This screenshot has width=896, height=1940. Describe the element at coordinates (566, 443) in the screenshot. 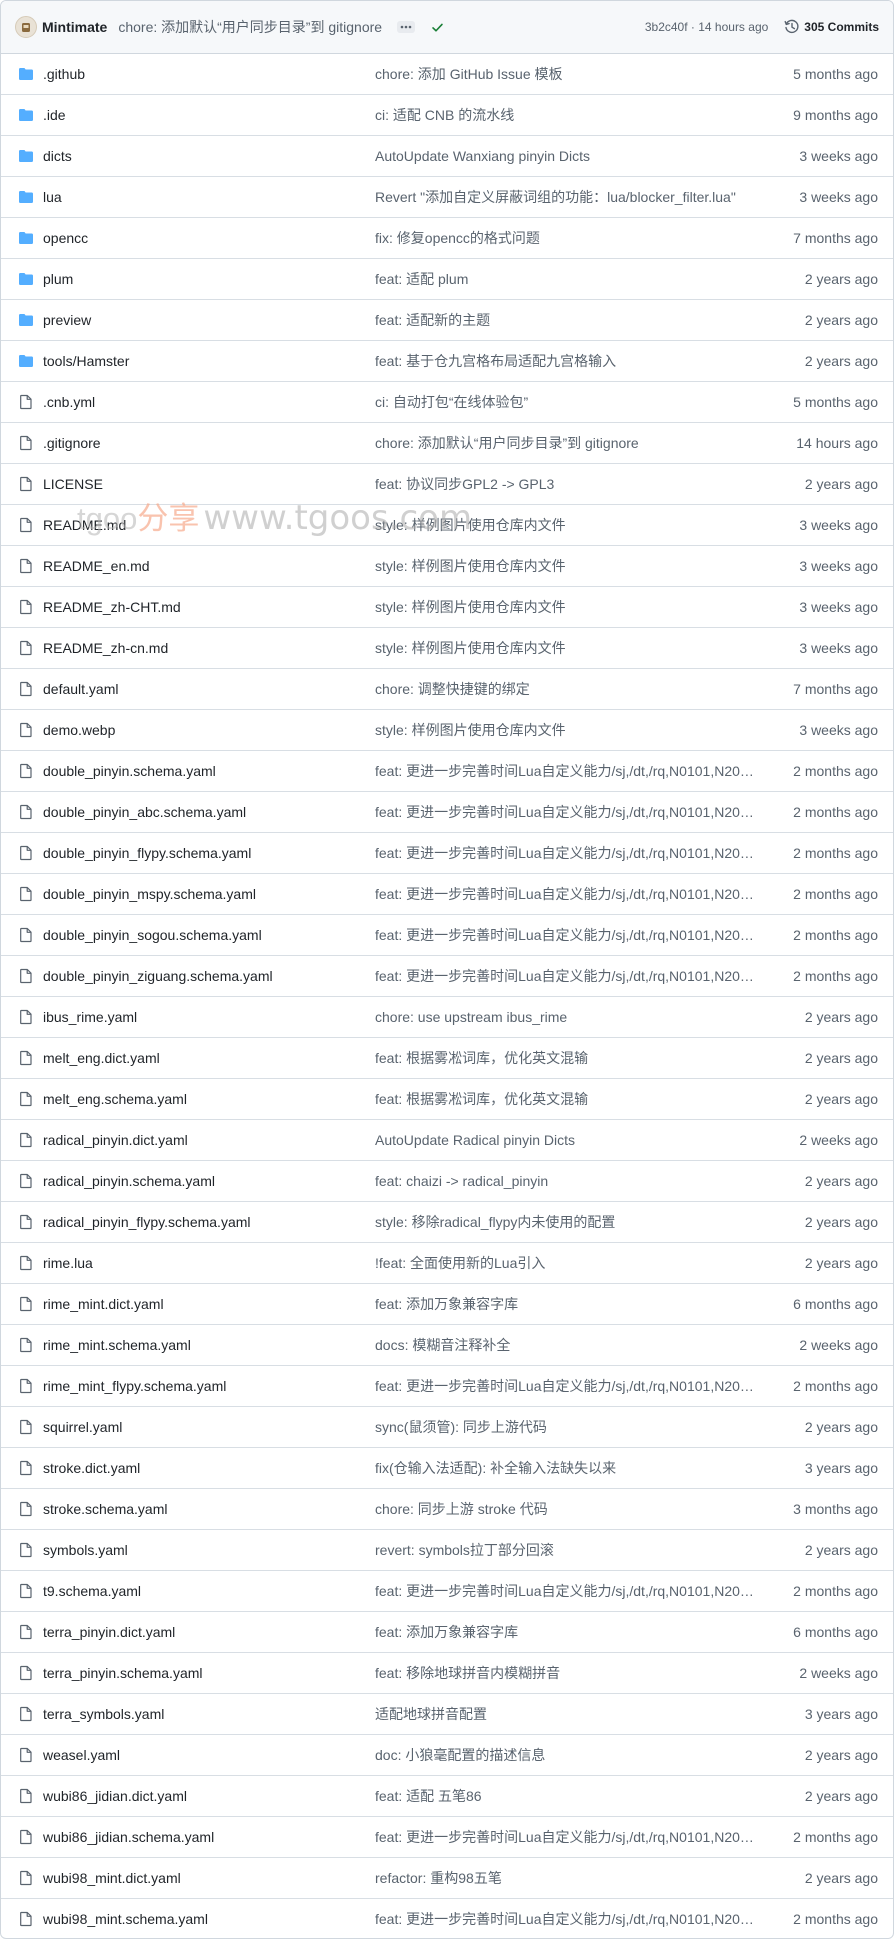

I see `file-commit-message: chore: 添加默认“用户同步目录”到 gitignore` at that location.